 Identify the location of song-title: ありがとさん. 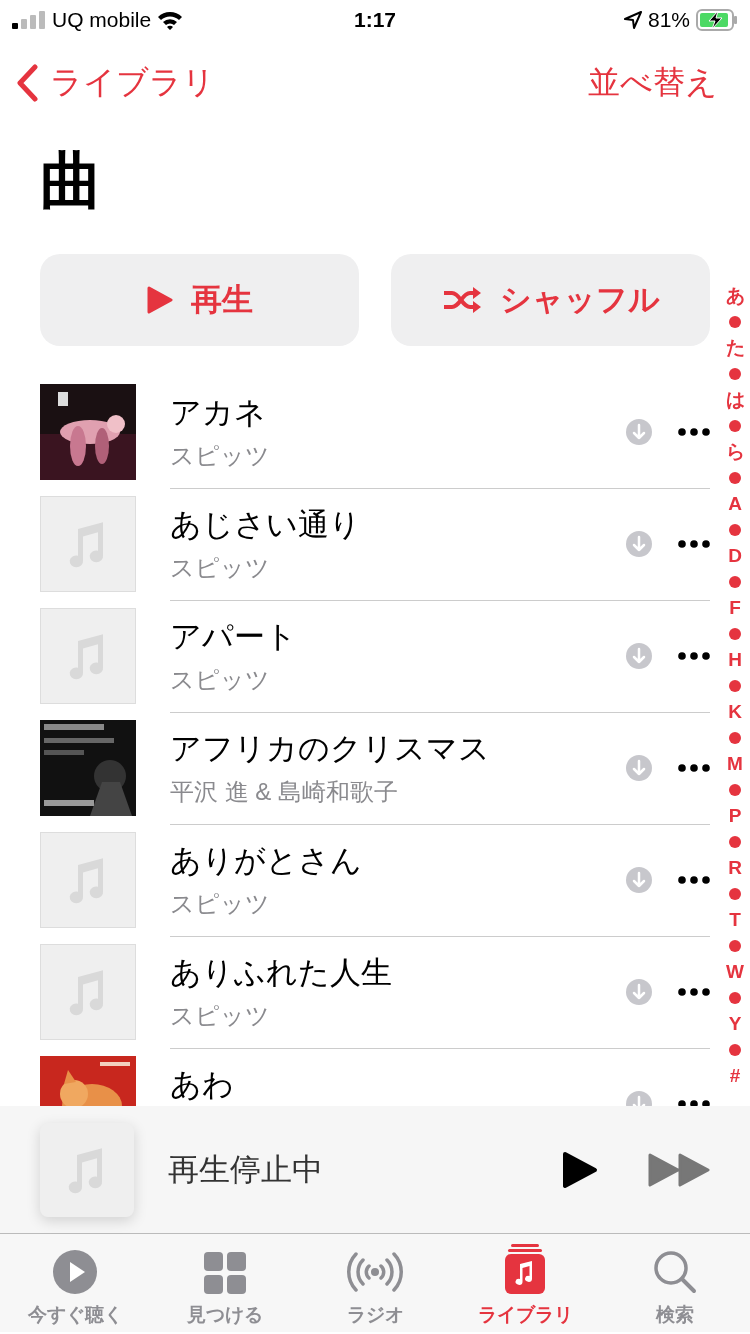
(266, 860).